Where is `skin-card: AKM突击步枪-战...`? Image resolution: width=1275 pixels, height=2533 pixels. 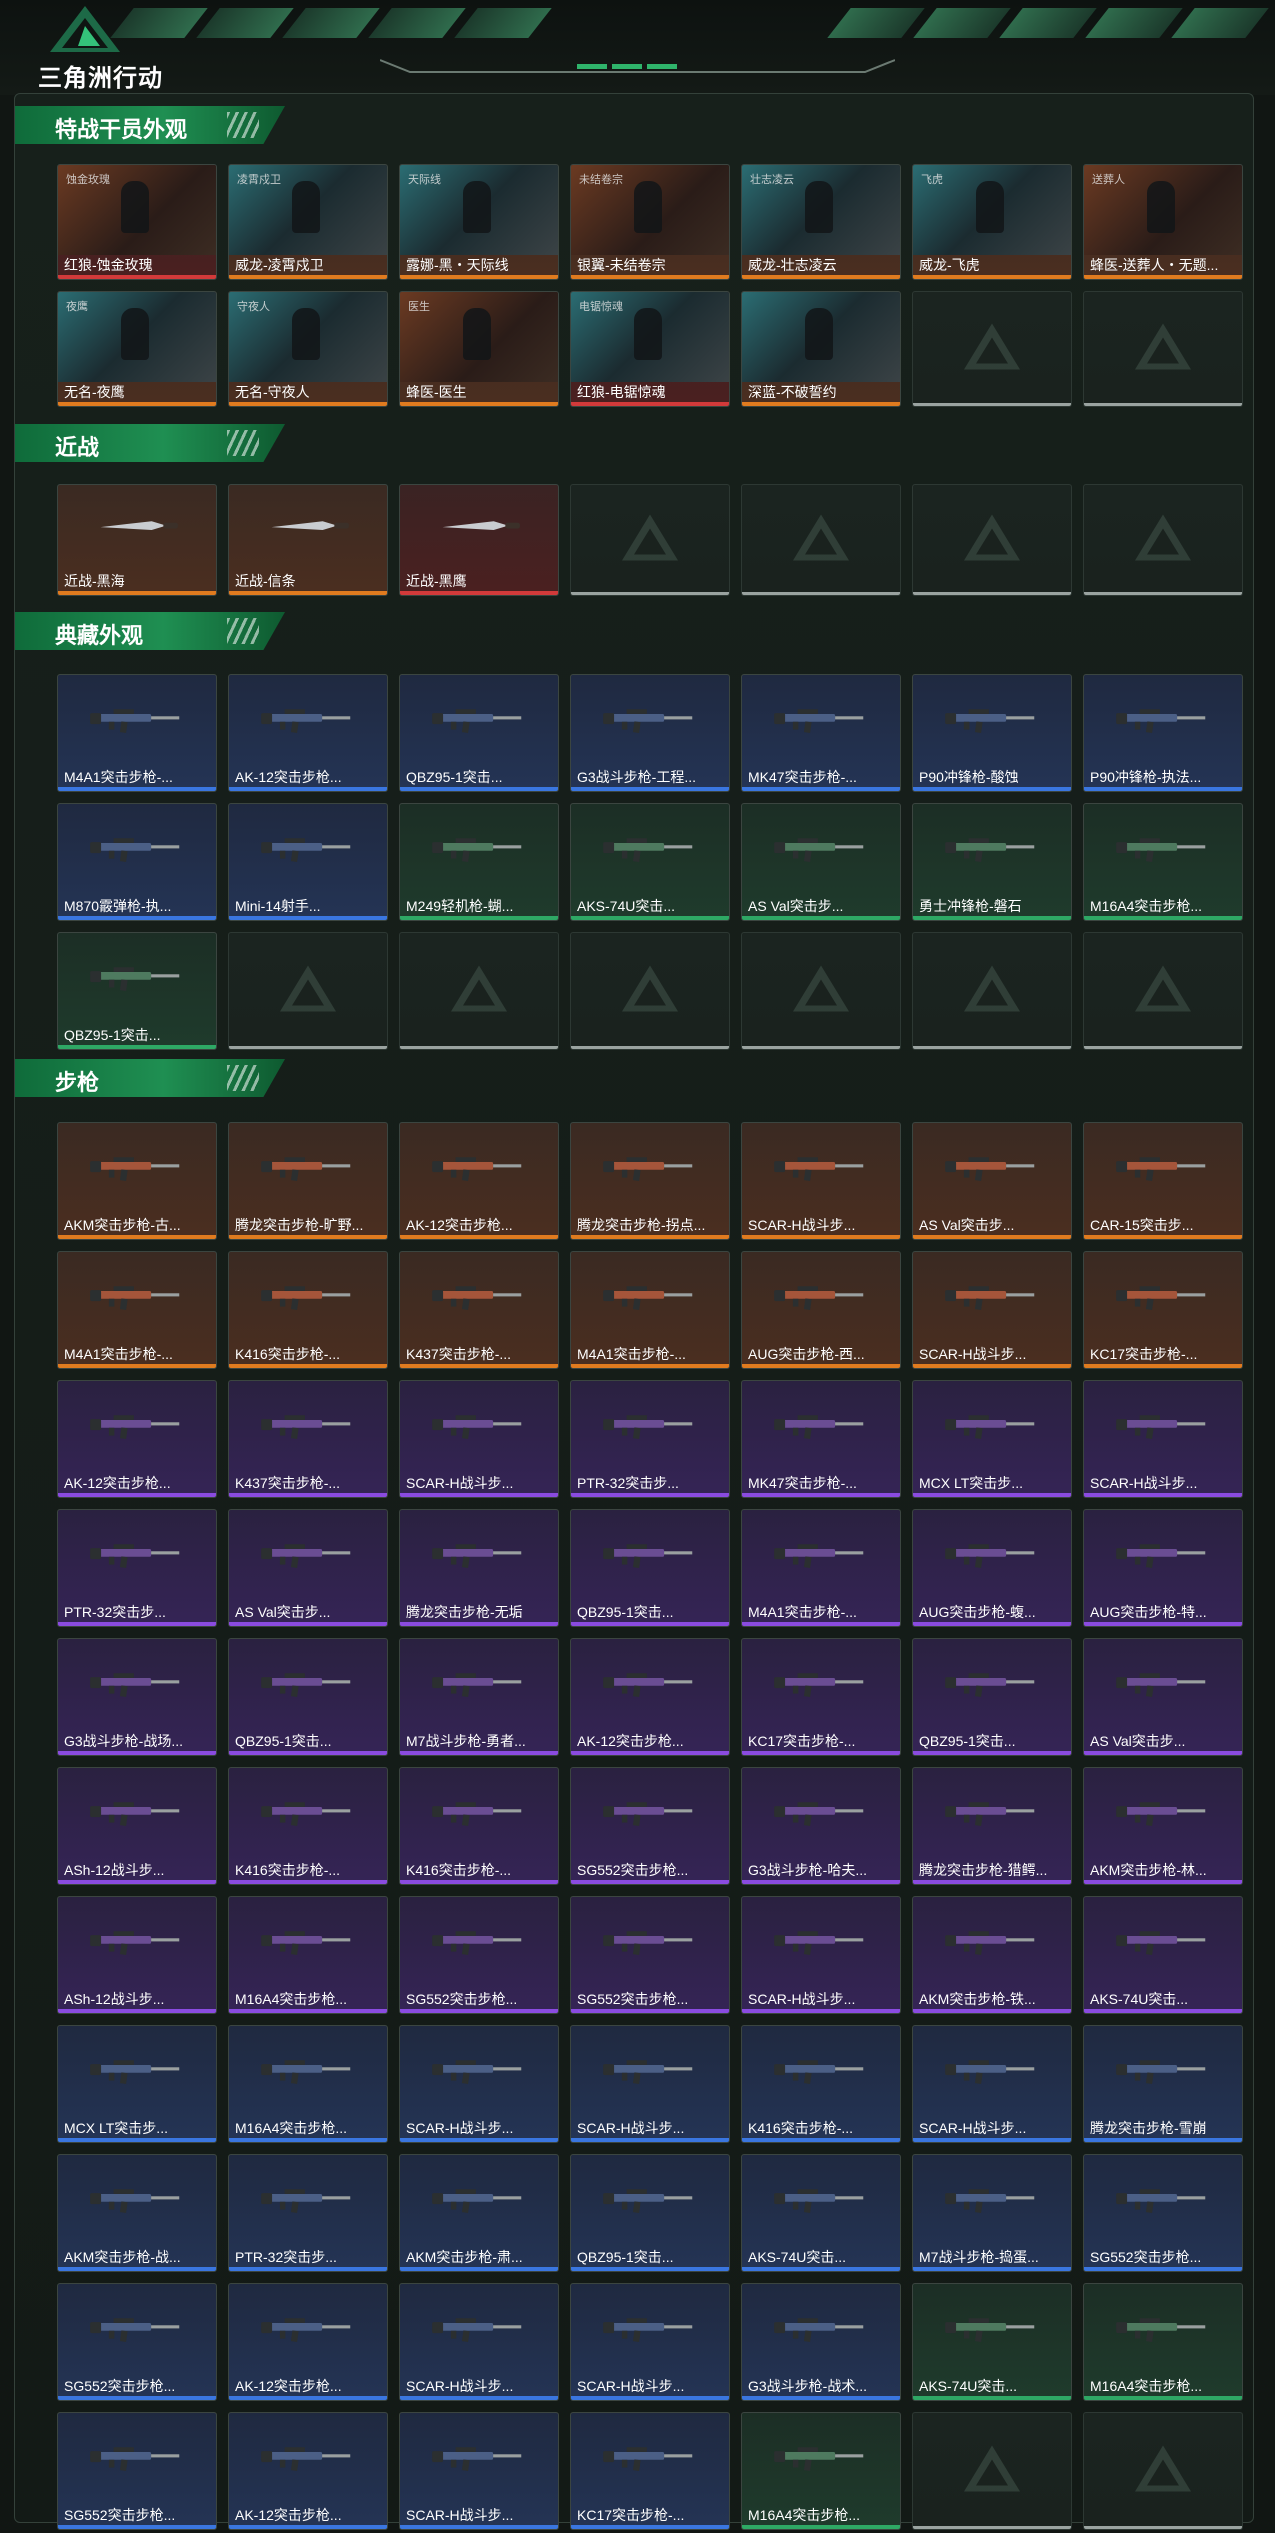 skin-card: AKM突击步枪-战... is located at coordinates (137, 2213).